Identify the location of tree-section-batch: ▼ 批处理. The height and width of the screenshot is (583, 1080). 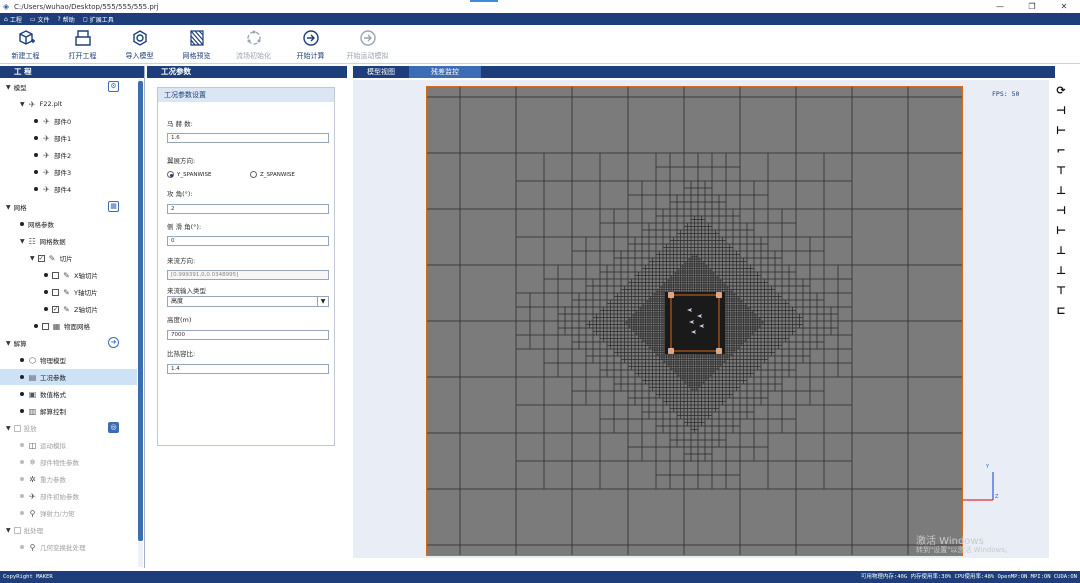
(24, 530).